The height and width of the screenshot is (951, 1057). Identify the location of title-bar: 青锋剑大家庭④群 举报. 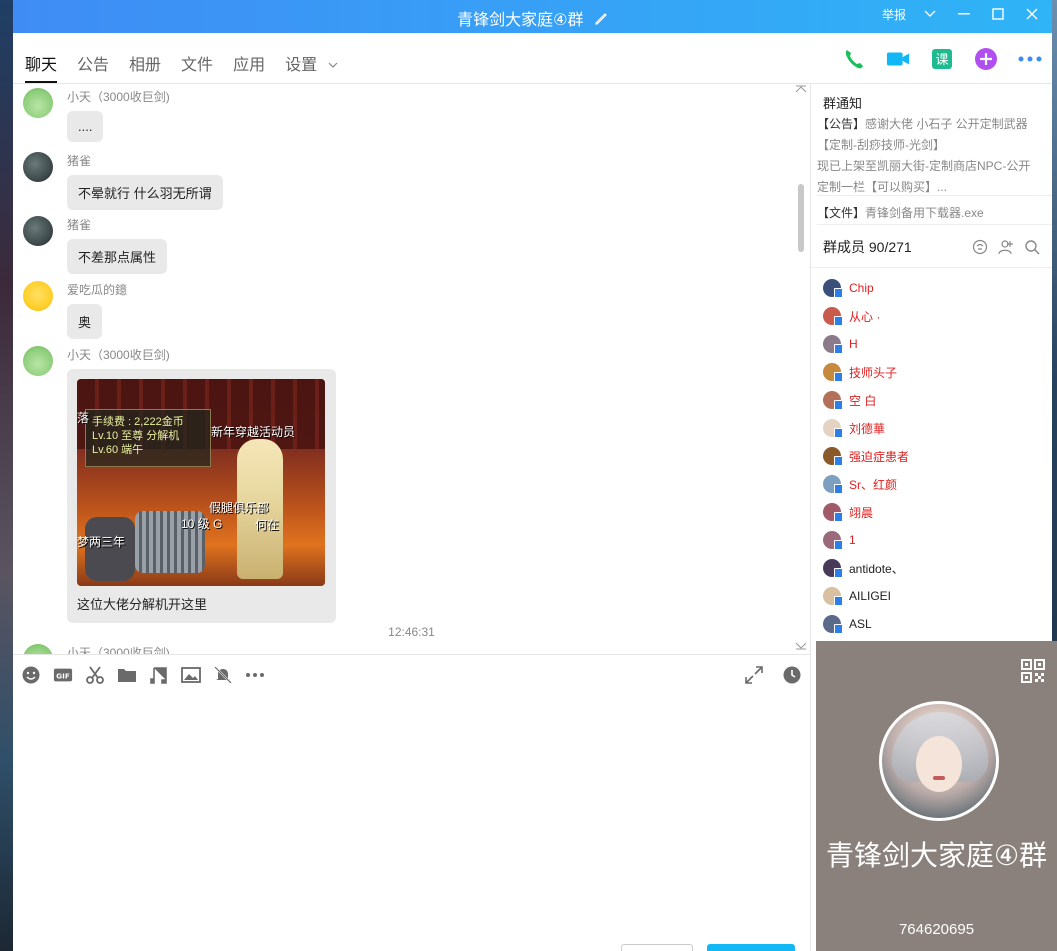
(532, 16).